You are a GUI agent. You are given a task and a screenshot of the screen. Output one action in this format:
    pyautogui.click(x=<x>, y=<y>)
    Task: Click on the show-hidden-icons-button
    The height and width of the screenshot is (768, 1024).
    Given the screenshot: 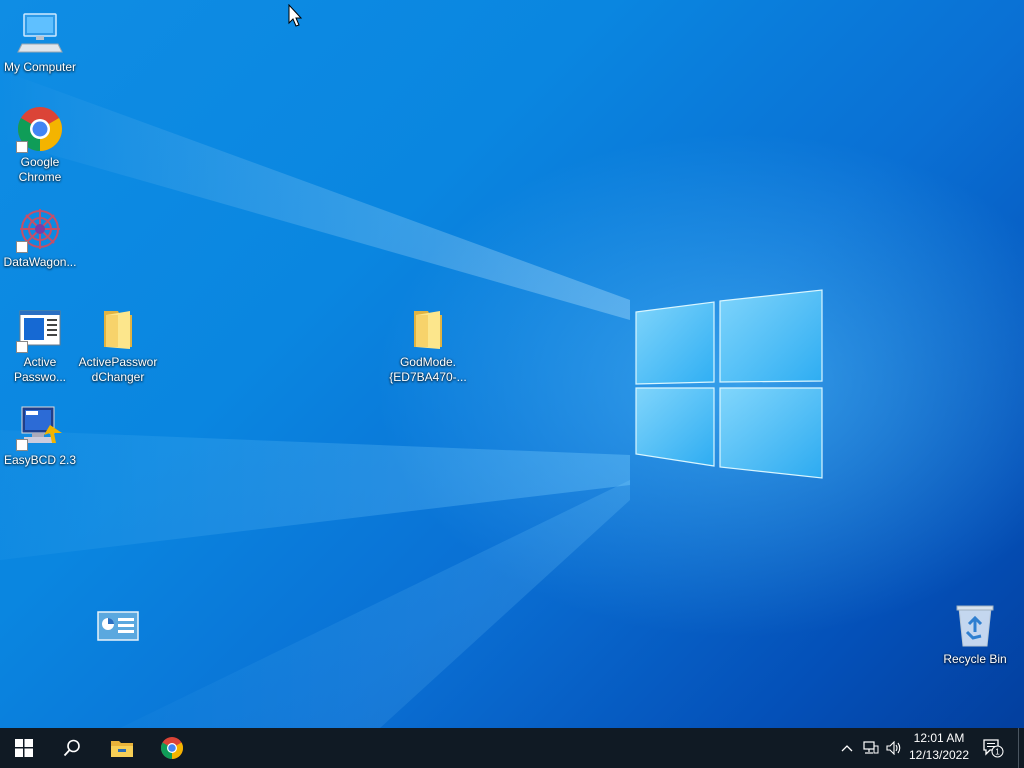 What is the action you would take?
    pyautogui.click(x=847, y=748)
    